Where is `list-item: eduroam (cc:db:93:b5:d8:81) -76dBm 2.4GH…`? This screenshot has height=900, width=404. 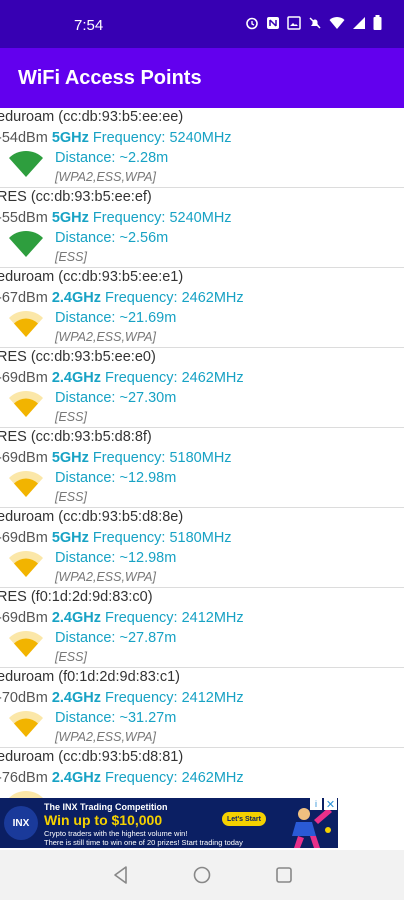 list-item: eduroam (cc:db:93:b5:d8:81) -76dBm 2.4GH… is located at coordinates (202, 773).